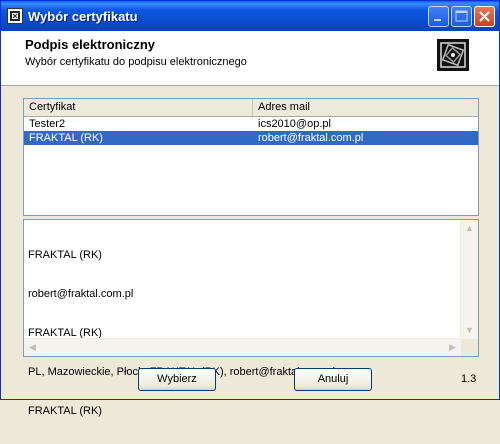  Describe the element at coordinates (438, 16) in the screenshot. I see `minimize-button` at that location.